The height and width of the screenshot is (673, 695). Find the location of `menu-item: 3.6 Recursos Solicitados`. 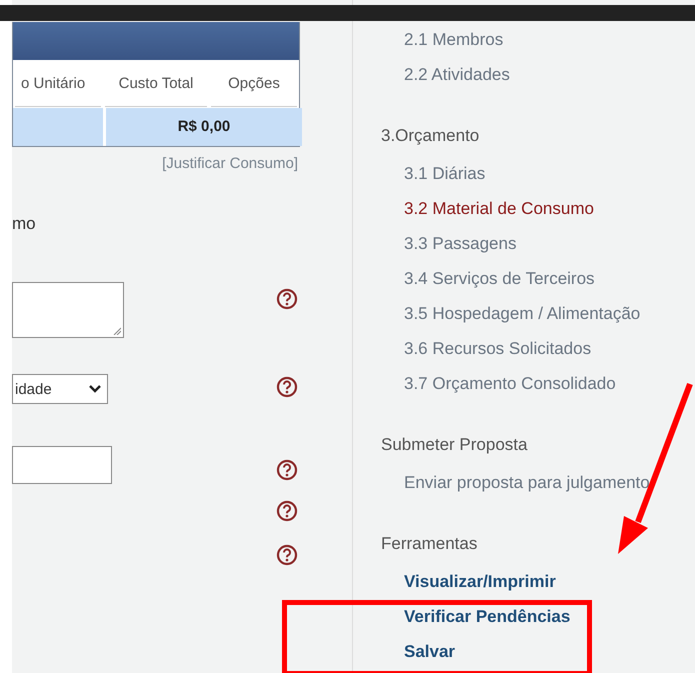

menu-item: 3.6 Recursos Solicitados is located at coordinates (498, 348).